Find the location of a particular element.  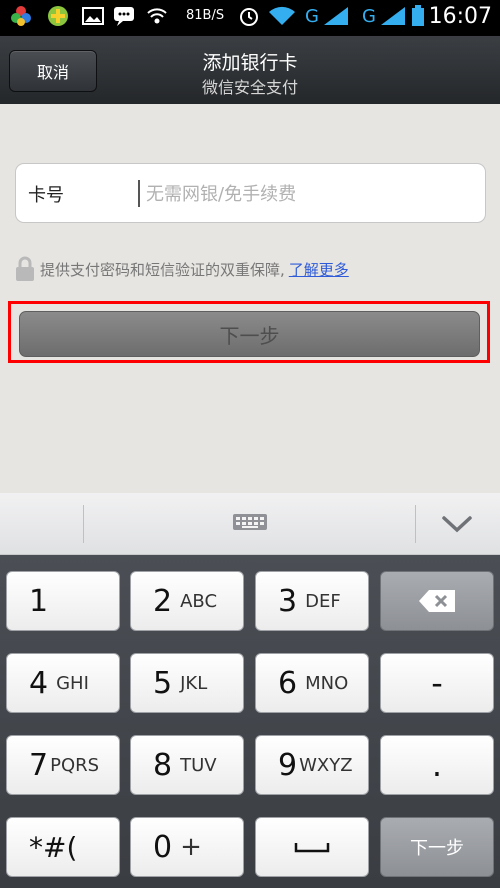

key-6: 6 MNO is located at coordinates (312, 683).